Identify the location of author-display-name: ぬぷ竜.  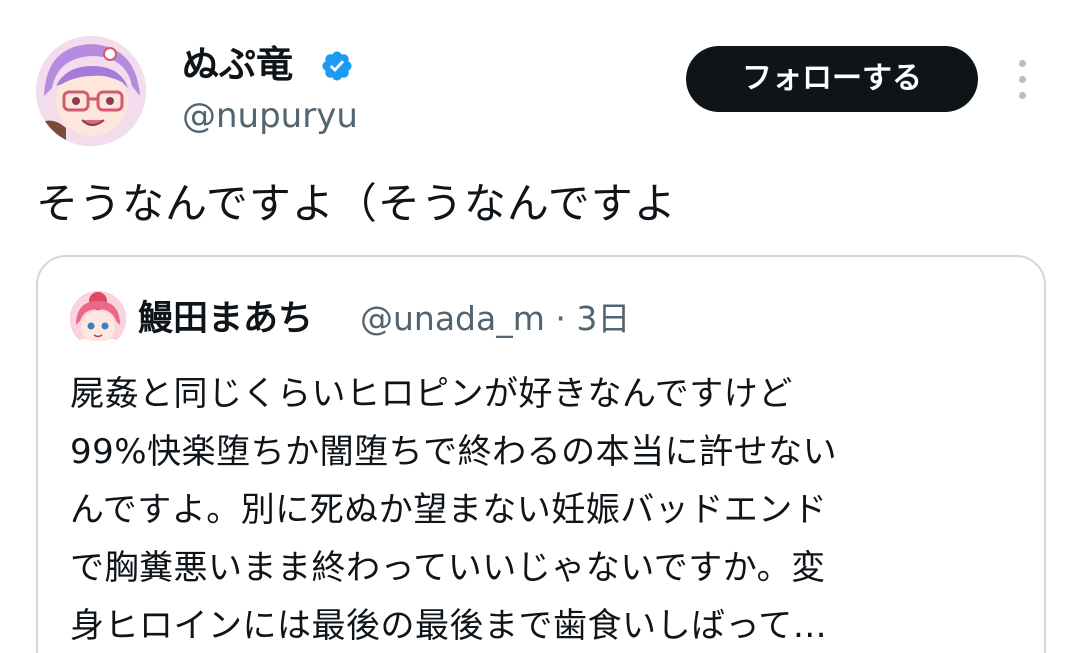
(237, 65).